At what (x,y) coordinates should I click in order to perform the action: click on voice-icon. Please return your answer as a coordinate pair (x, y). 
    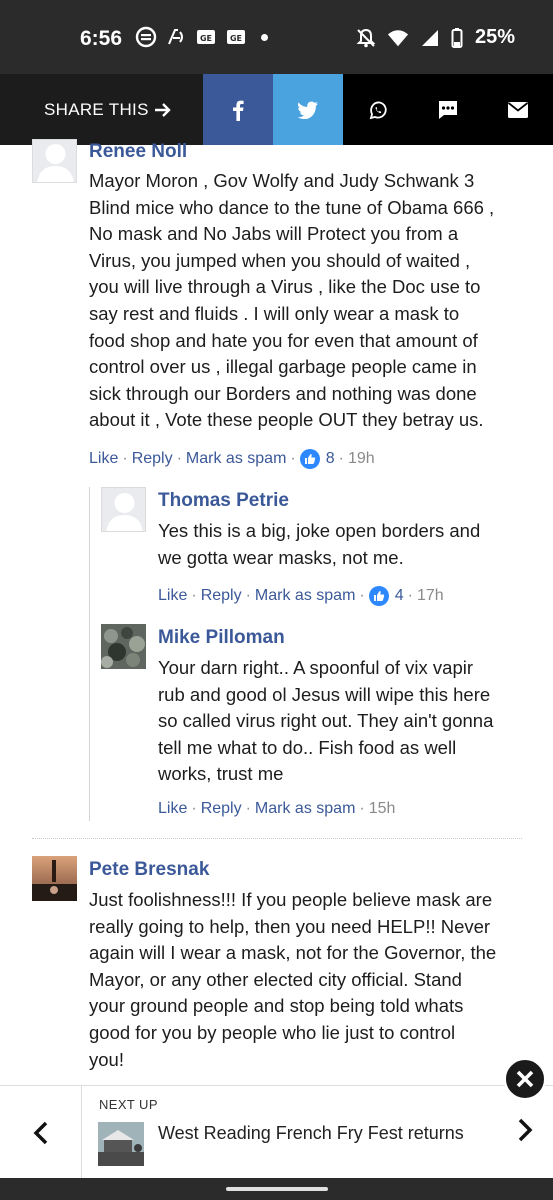
    Looking at the image, I should click on (176, 37).